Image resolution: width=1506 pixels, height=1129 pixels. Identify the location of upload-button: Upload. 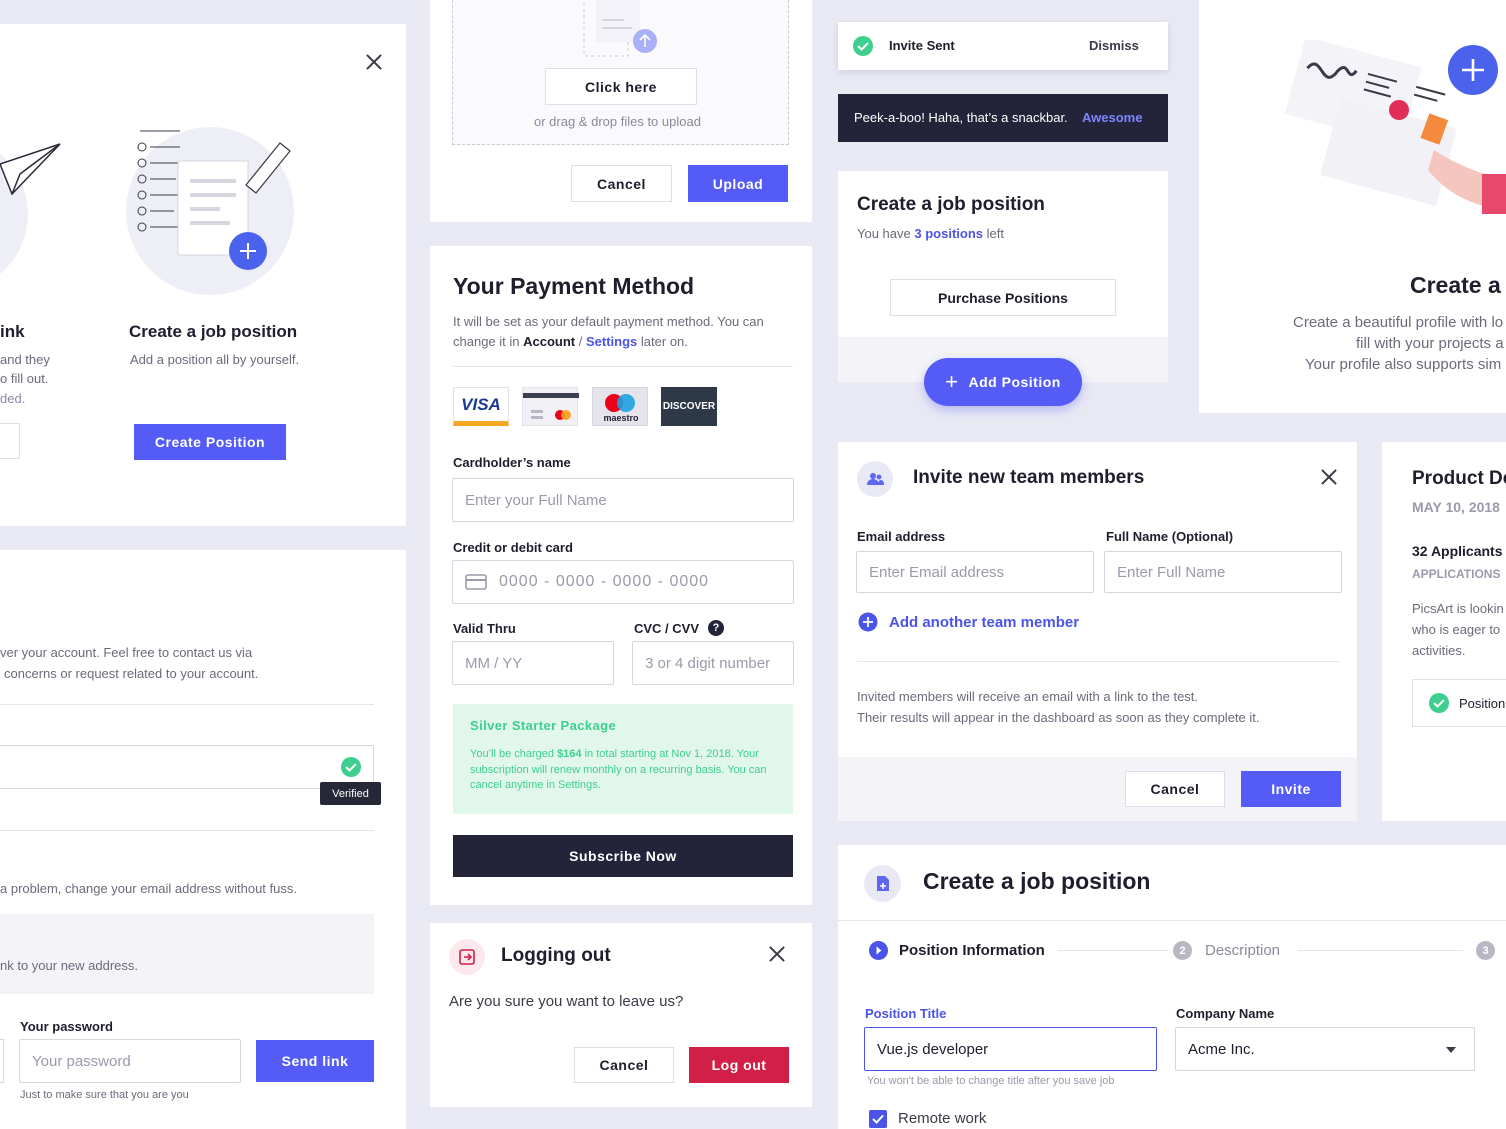
(738, 183).